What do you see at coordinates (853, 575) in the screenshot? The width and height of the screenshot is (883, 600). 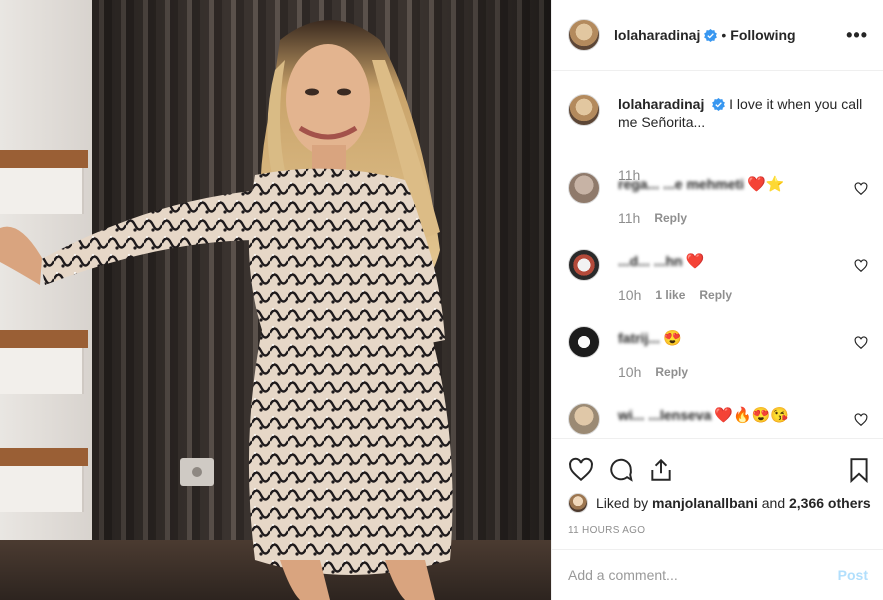 I see `post-comment-button: Post` at bounding box center [853, 575].